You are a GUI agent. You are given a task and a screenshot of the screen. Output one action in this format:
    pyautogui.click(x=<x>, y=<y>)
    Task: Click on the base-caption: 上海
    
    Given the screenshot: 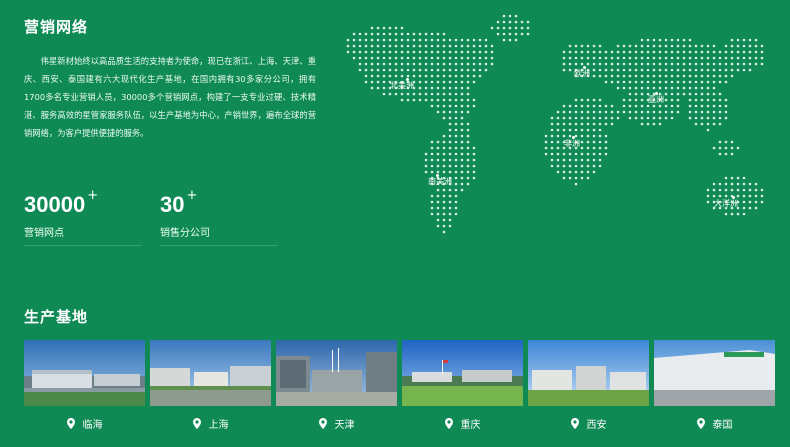 What is the action you would take?
    pyautogui.click(x=210, y=423)
    